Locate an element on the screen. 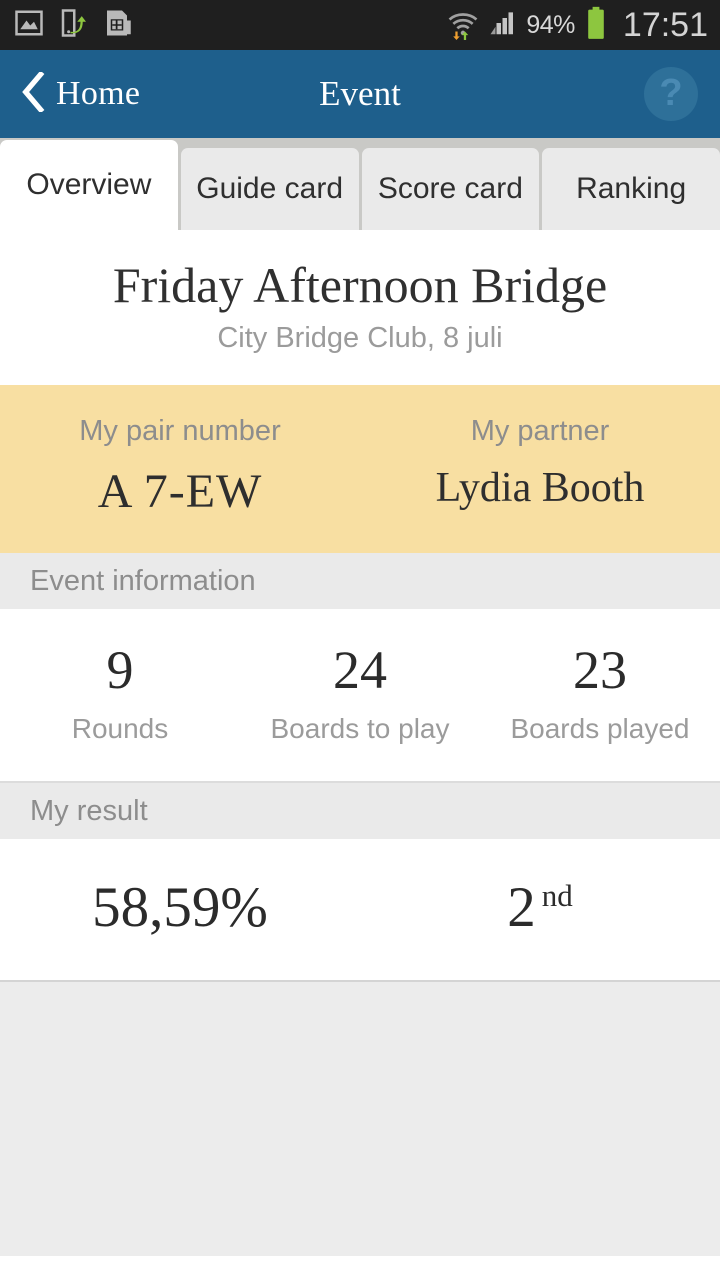 The height and width of the screenshot is (1280, 720). tab-ranking: Ranking is located at coordinates (631, 189).